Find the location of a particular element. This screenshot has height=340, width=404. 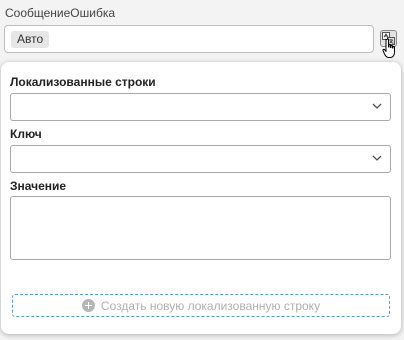

key-label: Ключ is located at coordinates (26, 134).